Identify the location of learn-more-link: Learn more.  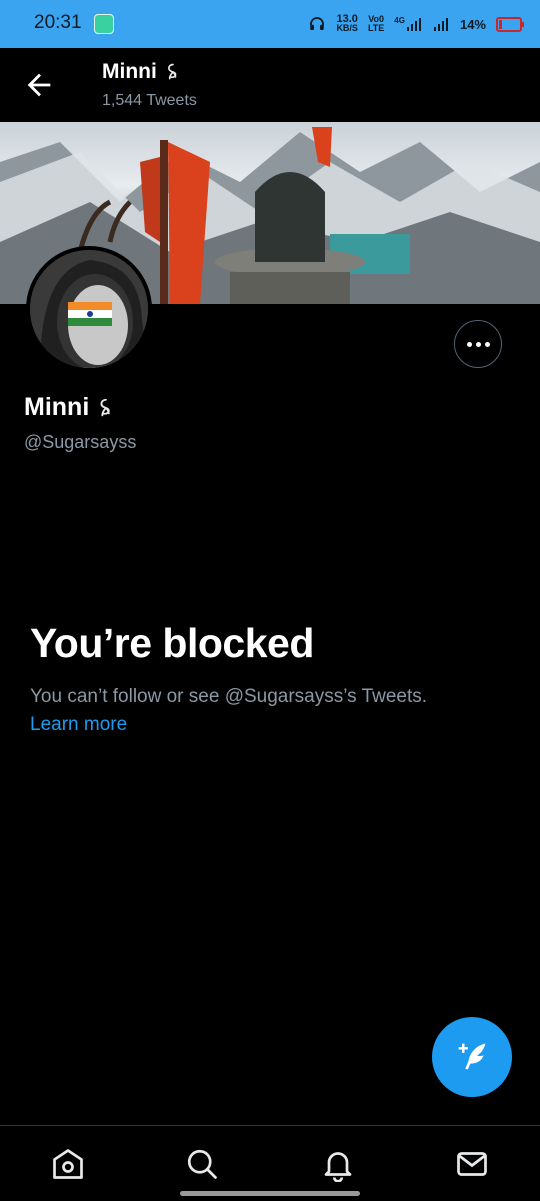
(78, 725).